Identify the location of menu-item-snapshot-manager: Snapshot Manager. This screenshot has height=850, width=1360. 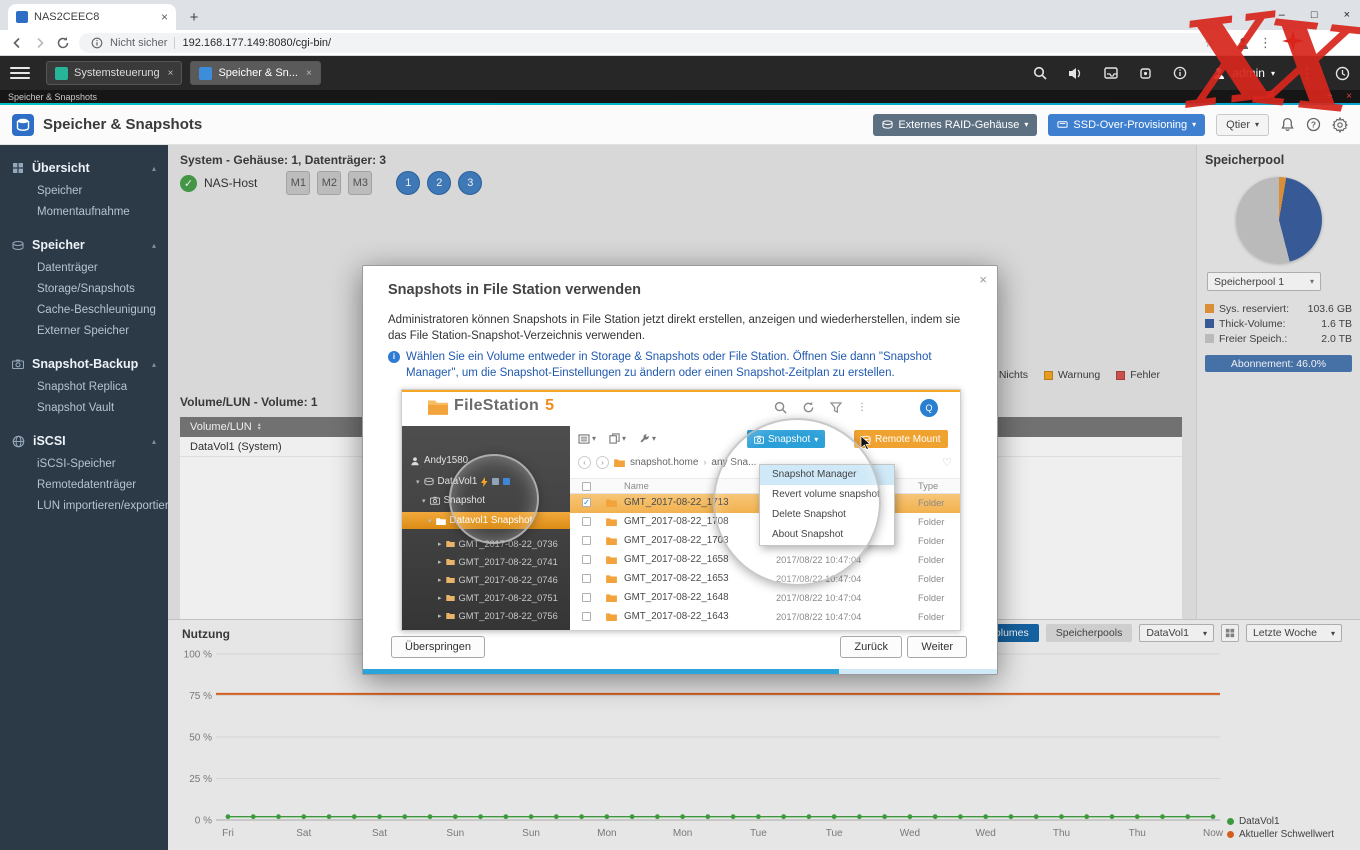
(827, 475).